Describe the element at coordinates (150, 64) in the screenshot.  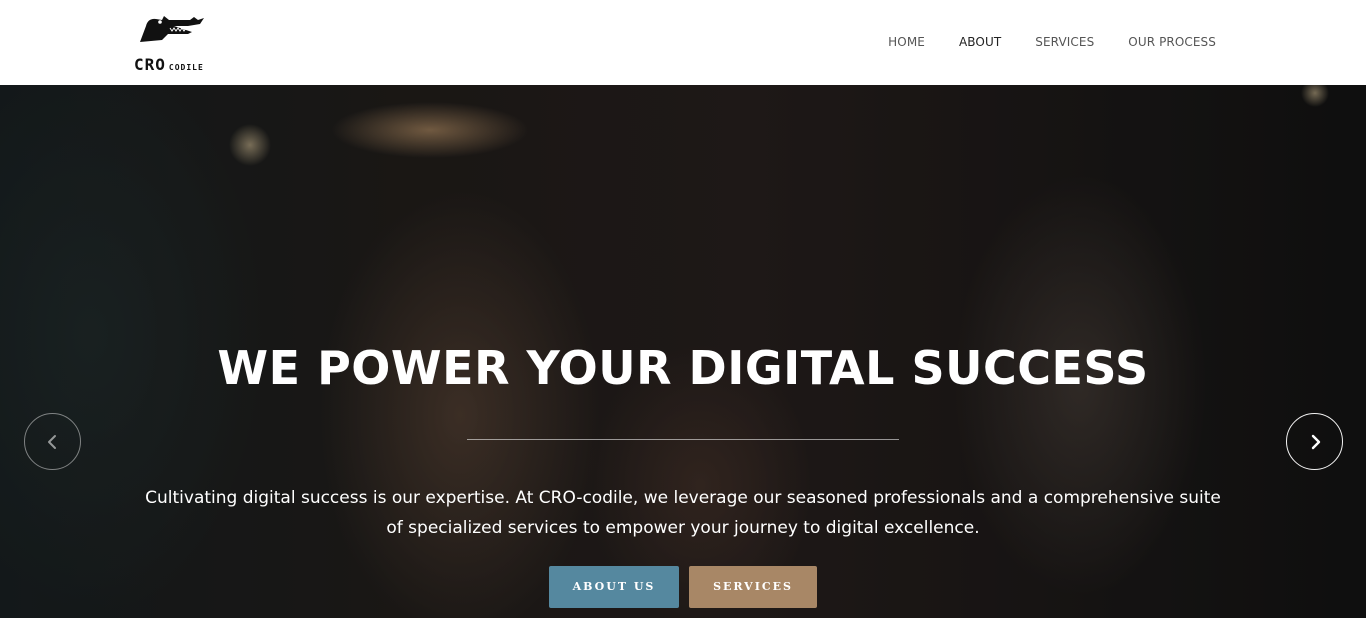
I see `brand-name-main: CRO` at that location.